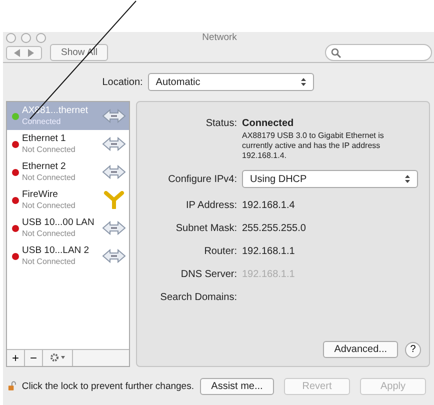 This screenshot has height=405, width=434. I want to click on back-forward-control, so click(24, 53).